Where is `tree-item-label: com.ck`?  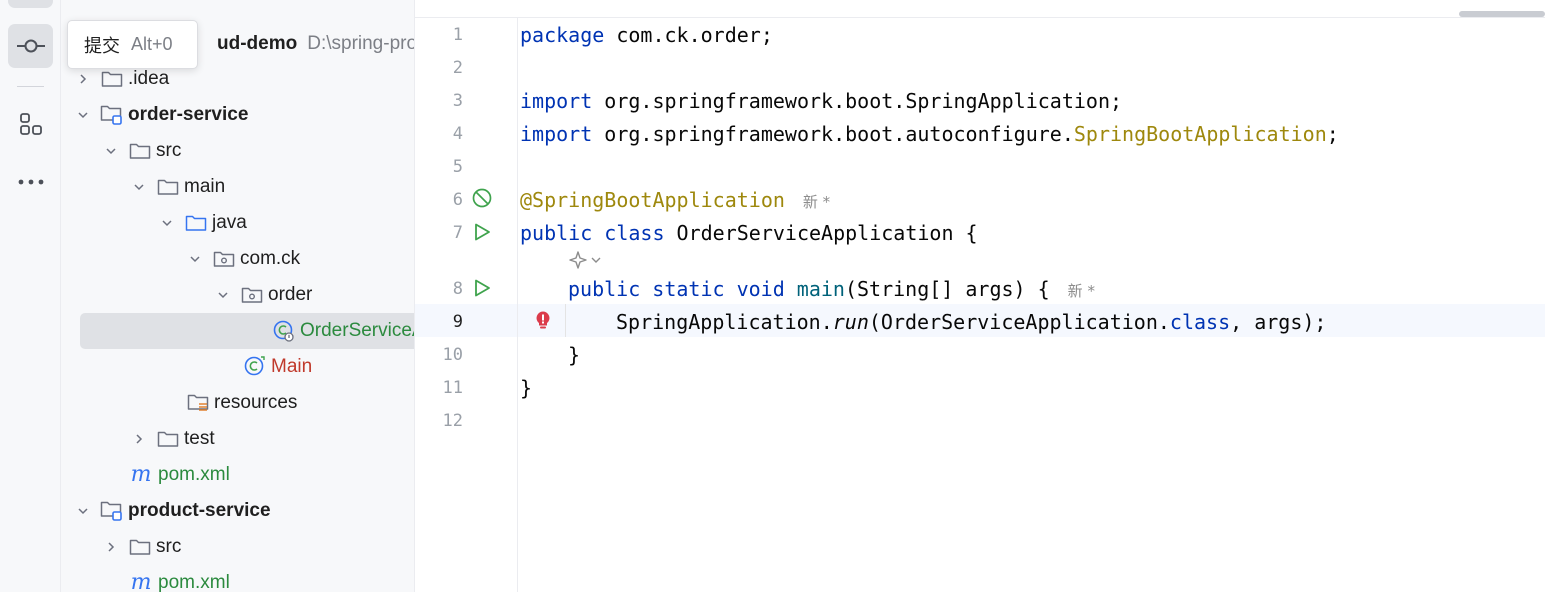 tree-item-label: com.ck is located at coordinates (270, 258).